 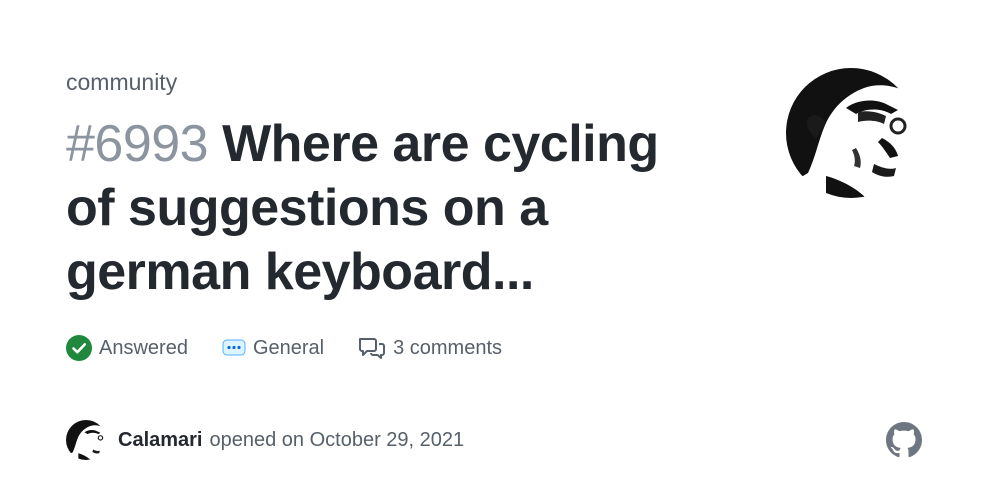 I want to click on comment-count-label: 3 comments, so click(x=448, y=347).